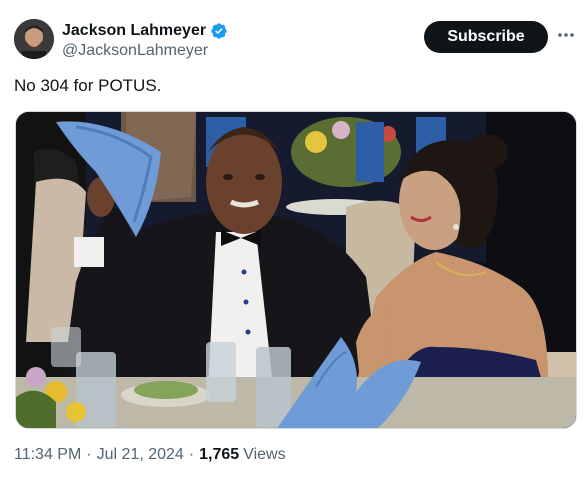 This screenshot has height=478, width=584. Describe the element at coordinates (486, 37) in the screenshot. I see `subscribe-button: Subscribe` at that location.